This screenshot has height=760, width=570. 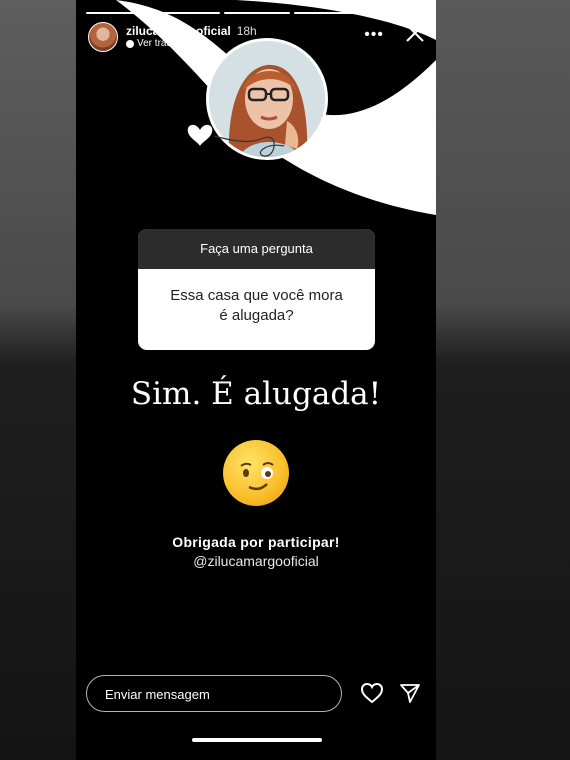 I want to click on background-left, so click(x=38, y=380).